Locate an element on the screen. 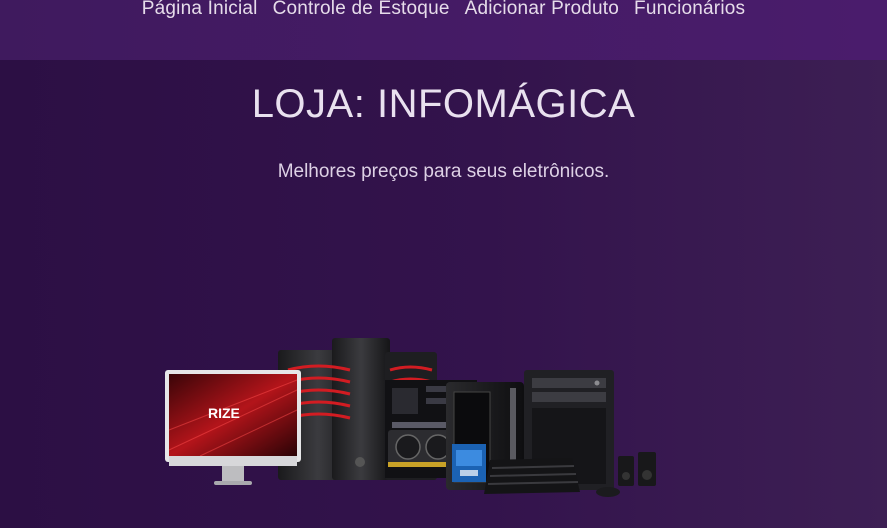 Image resolution: width=887 pixels, height=528 pixels. speakers is located at coordinates (637, 469).